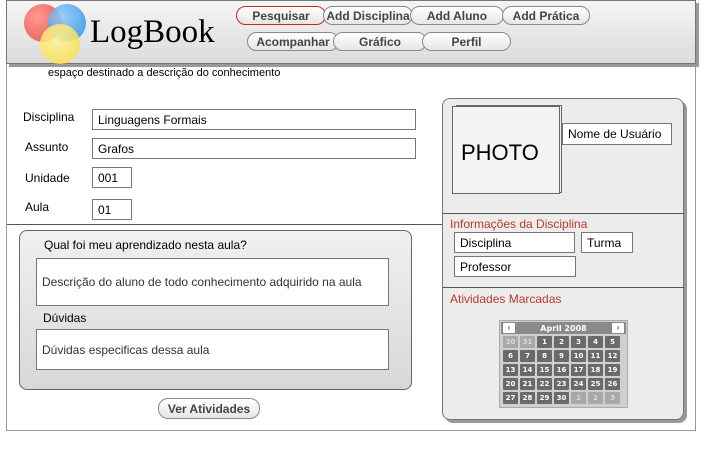 This screenshot has width=716, height=449. I want to click on user-photo: PHOTO, so click(506, 150).